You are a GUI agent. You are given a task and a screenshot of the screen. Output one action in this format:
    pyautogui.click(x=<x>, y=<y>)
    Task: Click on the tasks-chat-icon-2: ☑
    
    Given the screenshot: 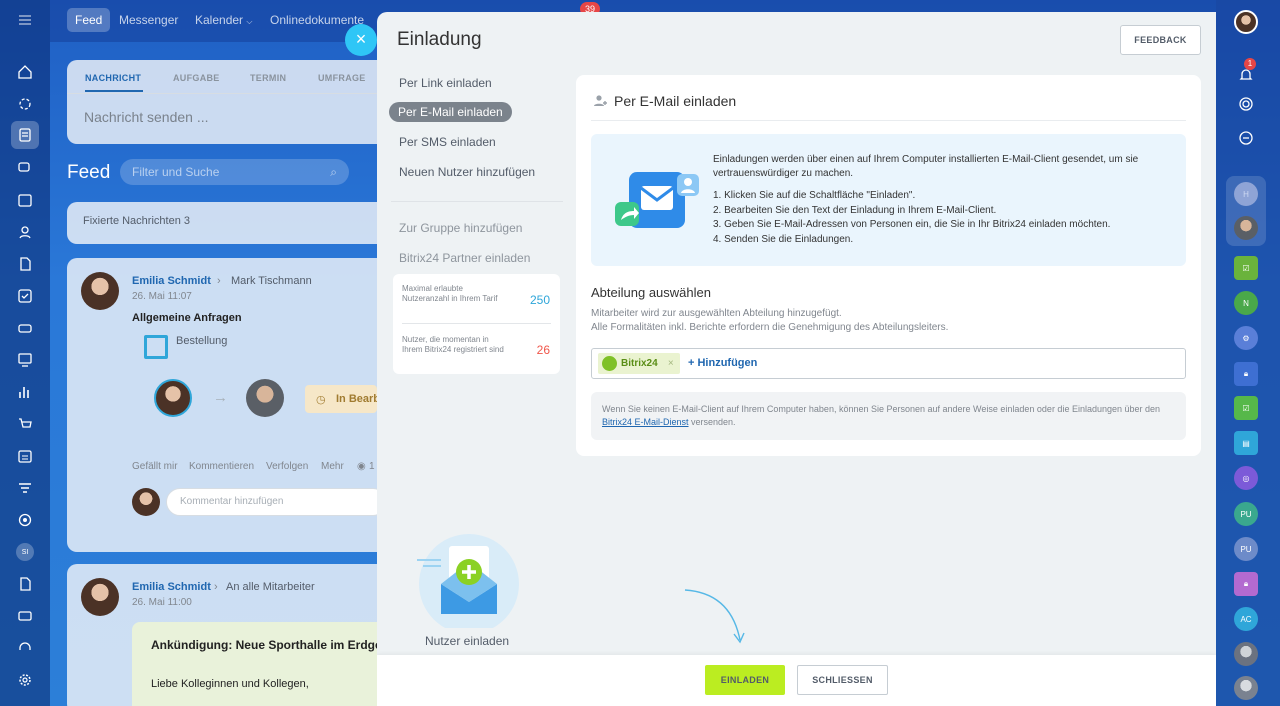 What is the action you would take?
    pyautogui.click(x=1246, y=408)
    